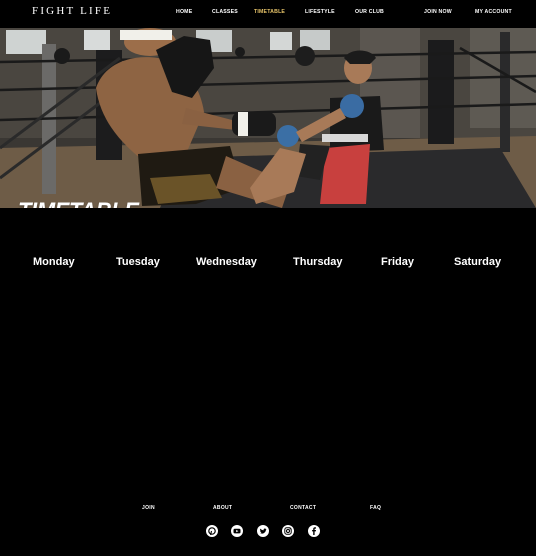  What do you see at coordinates (318, 262) in the screenshot?
I see `day-thursday: Thursday` at bounding box center [318, 262].